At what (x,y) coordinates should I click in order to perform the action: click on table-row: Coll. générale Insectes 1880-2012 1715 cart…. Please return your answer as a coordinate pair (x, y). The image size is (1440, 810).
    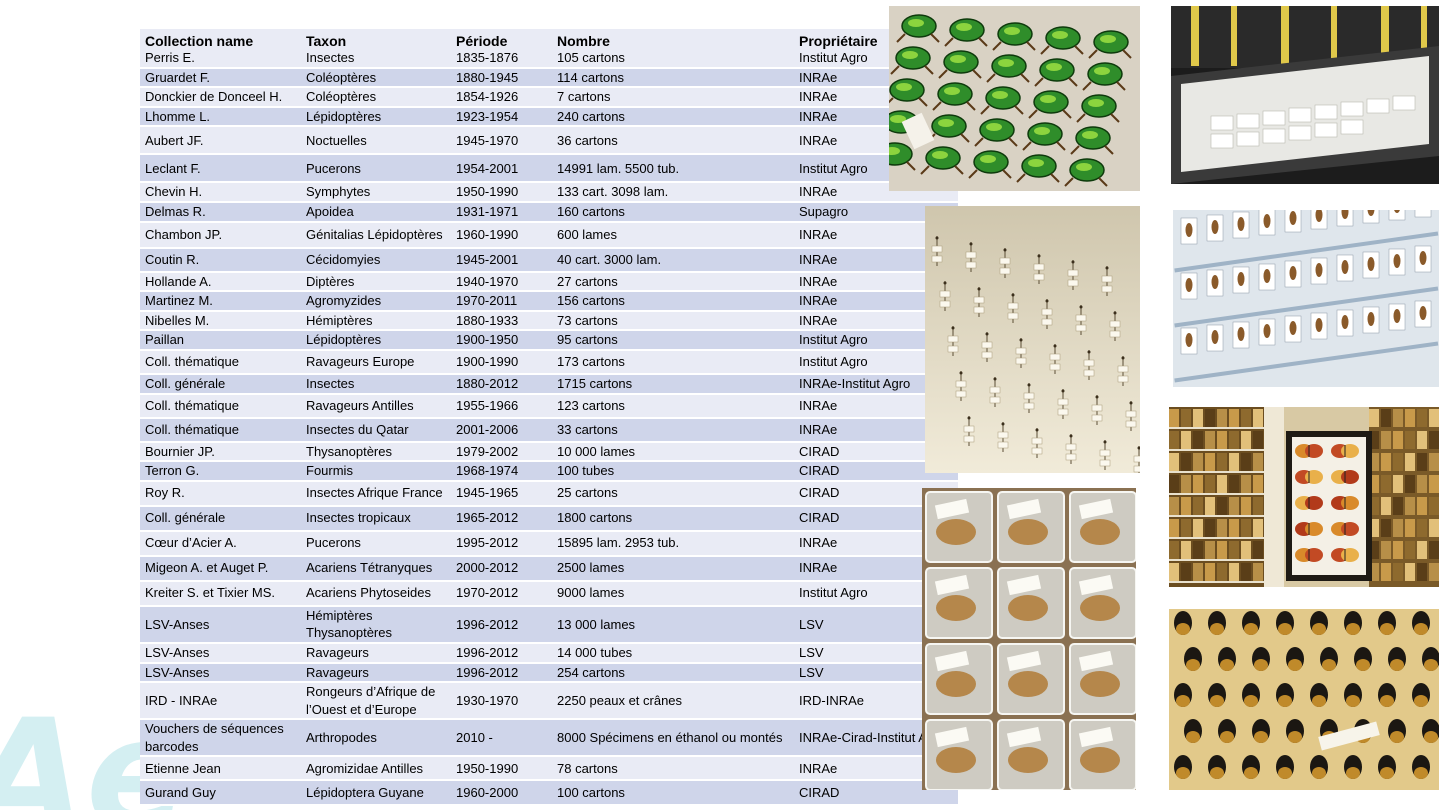
    Looking at the image, I should click on (549, 384).